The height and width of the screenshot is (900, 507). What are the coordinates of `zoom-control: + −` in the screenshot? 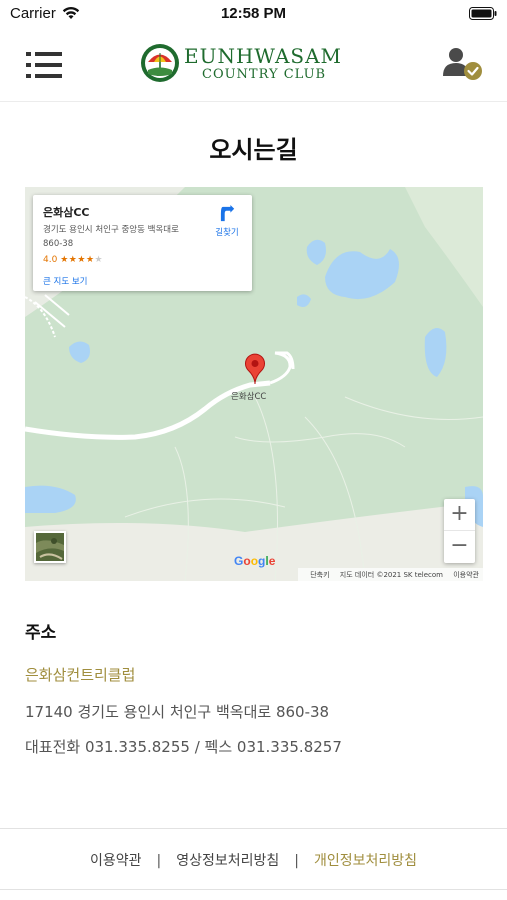 It's located at (459, 531).